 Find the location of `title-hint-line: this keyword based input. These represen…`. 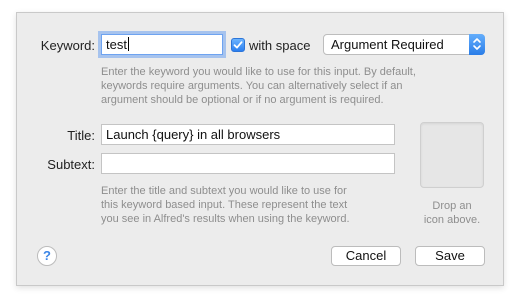

title-hint-line: this keyword based input. These represen… is located at coordinates (224, 205).